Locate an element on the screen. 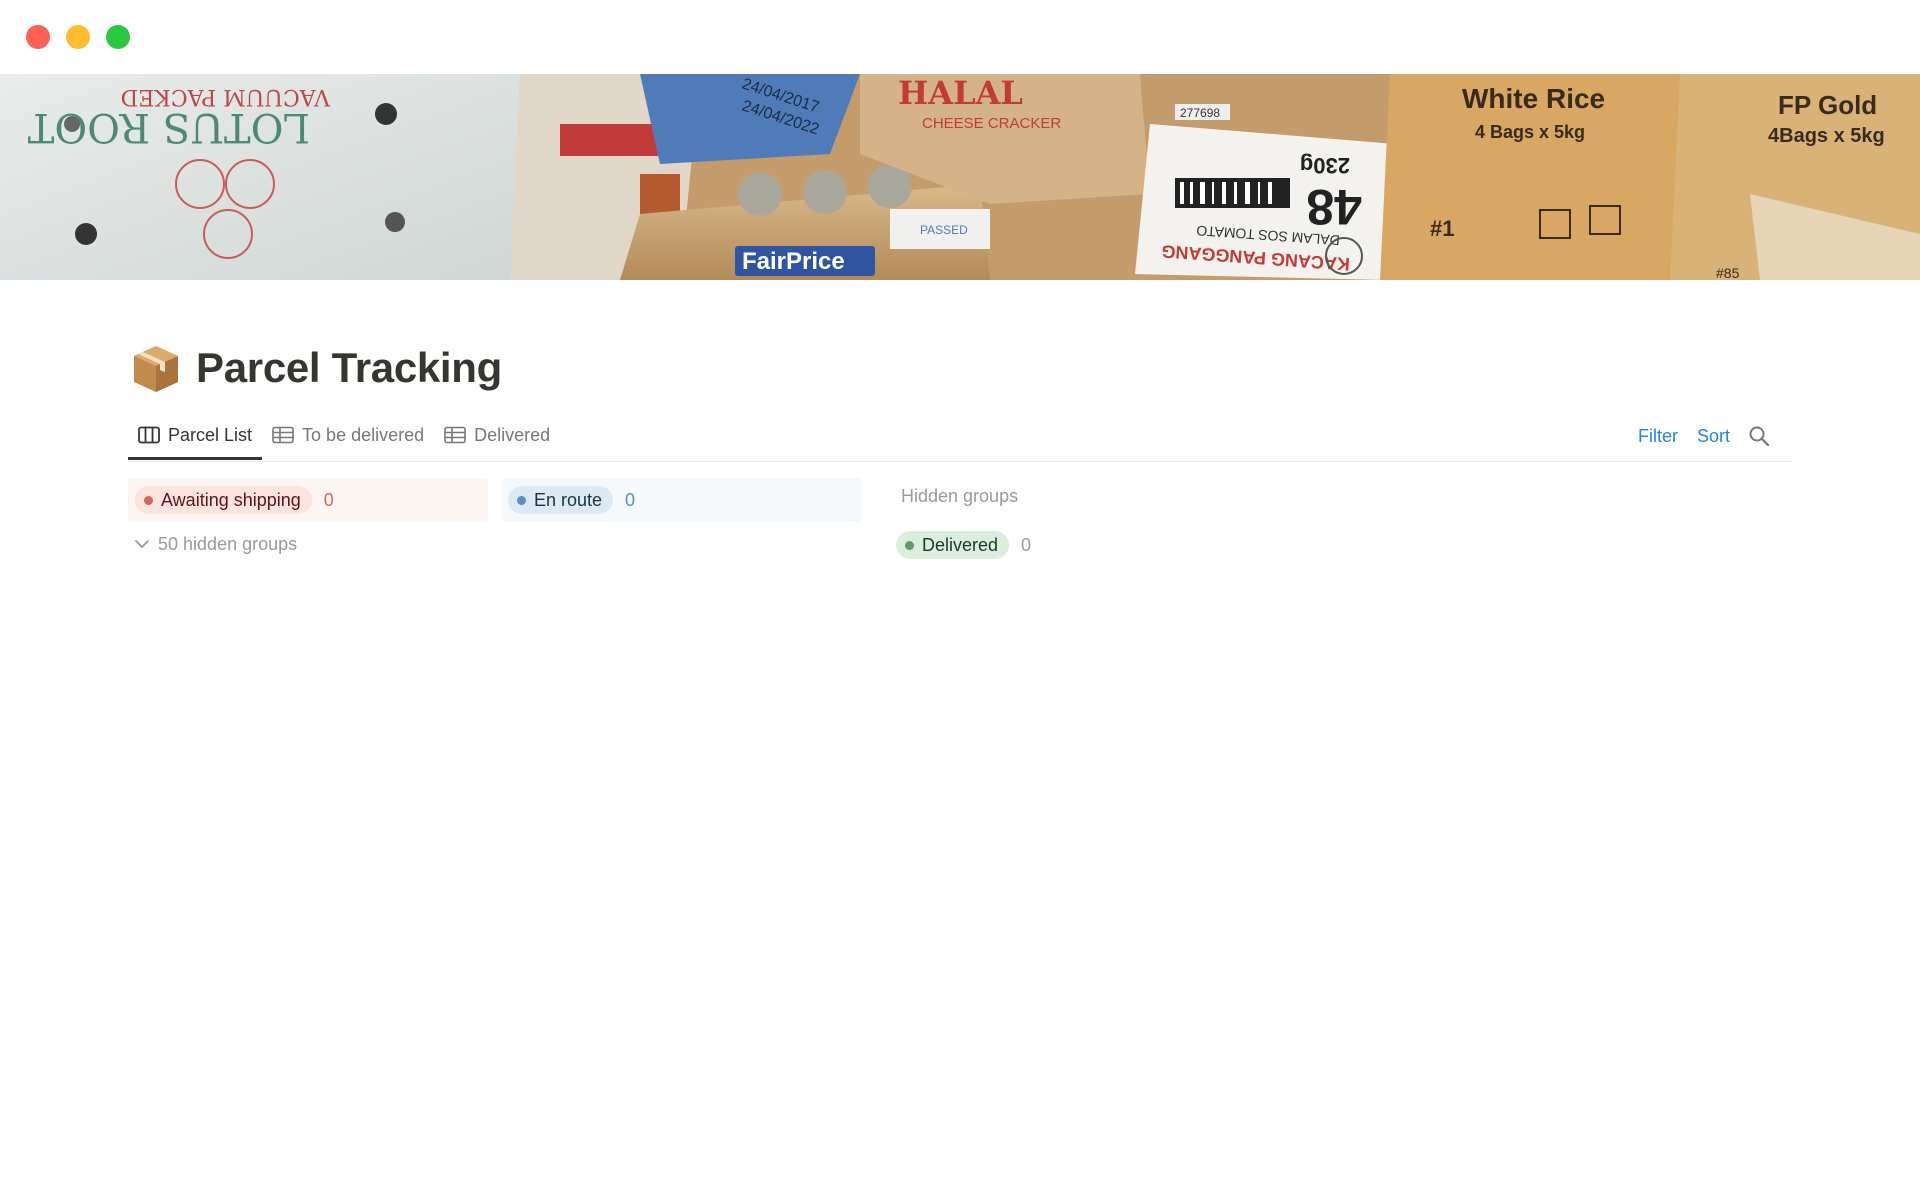 The width and height of the screenshot is (1920, 1200). board-icon is located at coordinates (149, 435).